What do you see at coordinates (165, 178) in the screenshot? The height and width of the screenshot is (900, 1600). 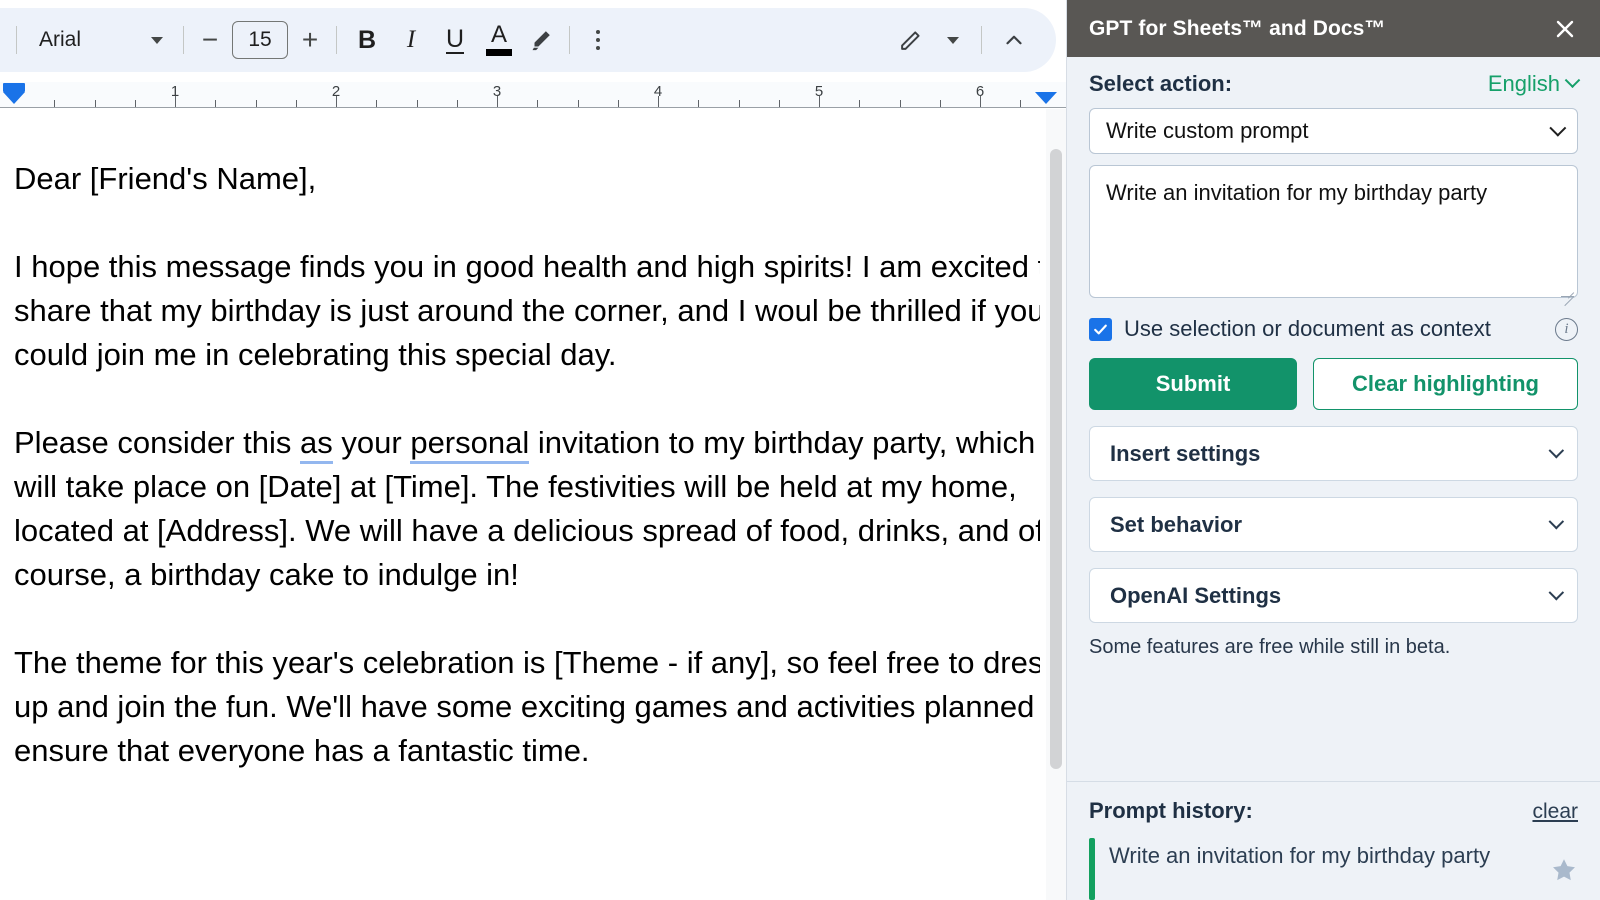 I see `document-text-run: Dear [Friend's Name],` at bounding box center [165, 178].